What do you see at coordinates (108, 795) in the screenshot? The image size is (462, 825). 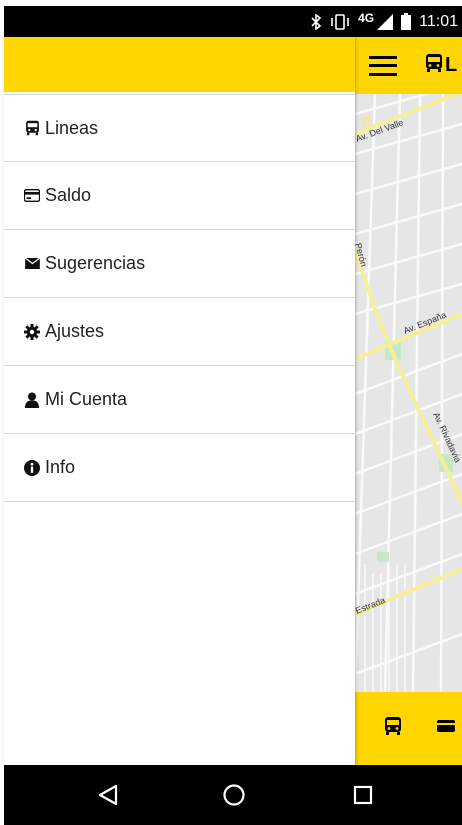 I see `back-icon` at bounding box center [108, 795].